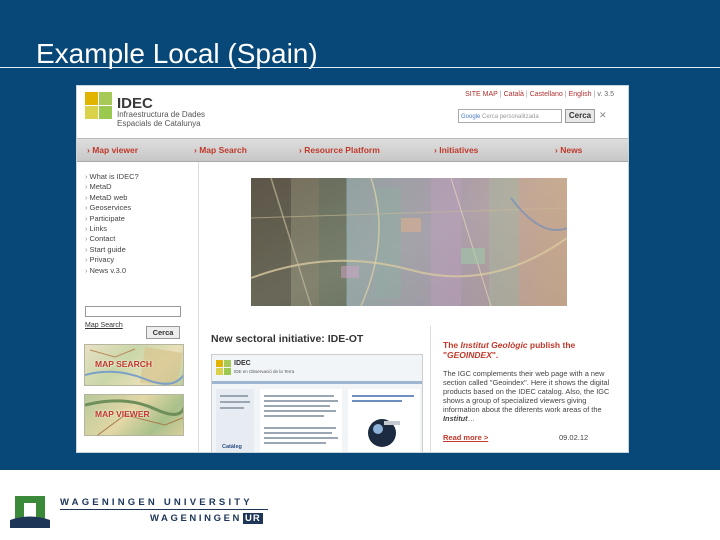 The height and width of the screenshot is (540, 720). I want to click on sidebar-item-start-guide: › Start guide, so click(112, 250).